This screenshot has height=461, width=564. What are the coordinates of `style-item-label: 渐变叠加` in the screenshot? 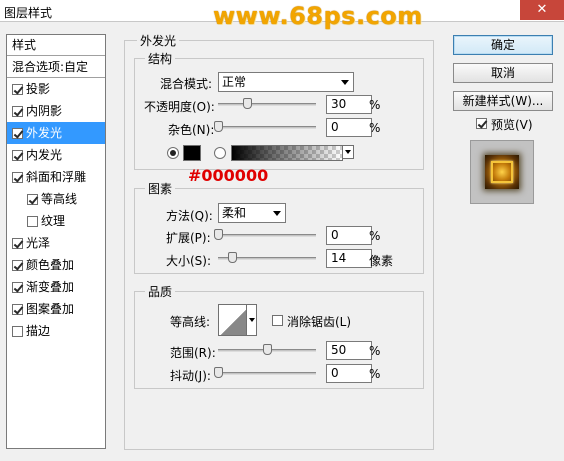 It's located at (50, 287).